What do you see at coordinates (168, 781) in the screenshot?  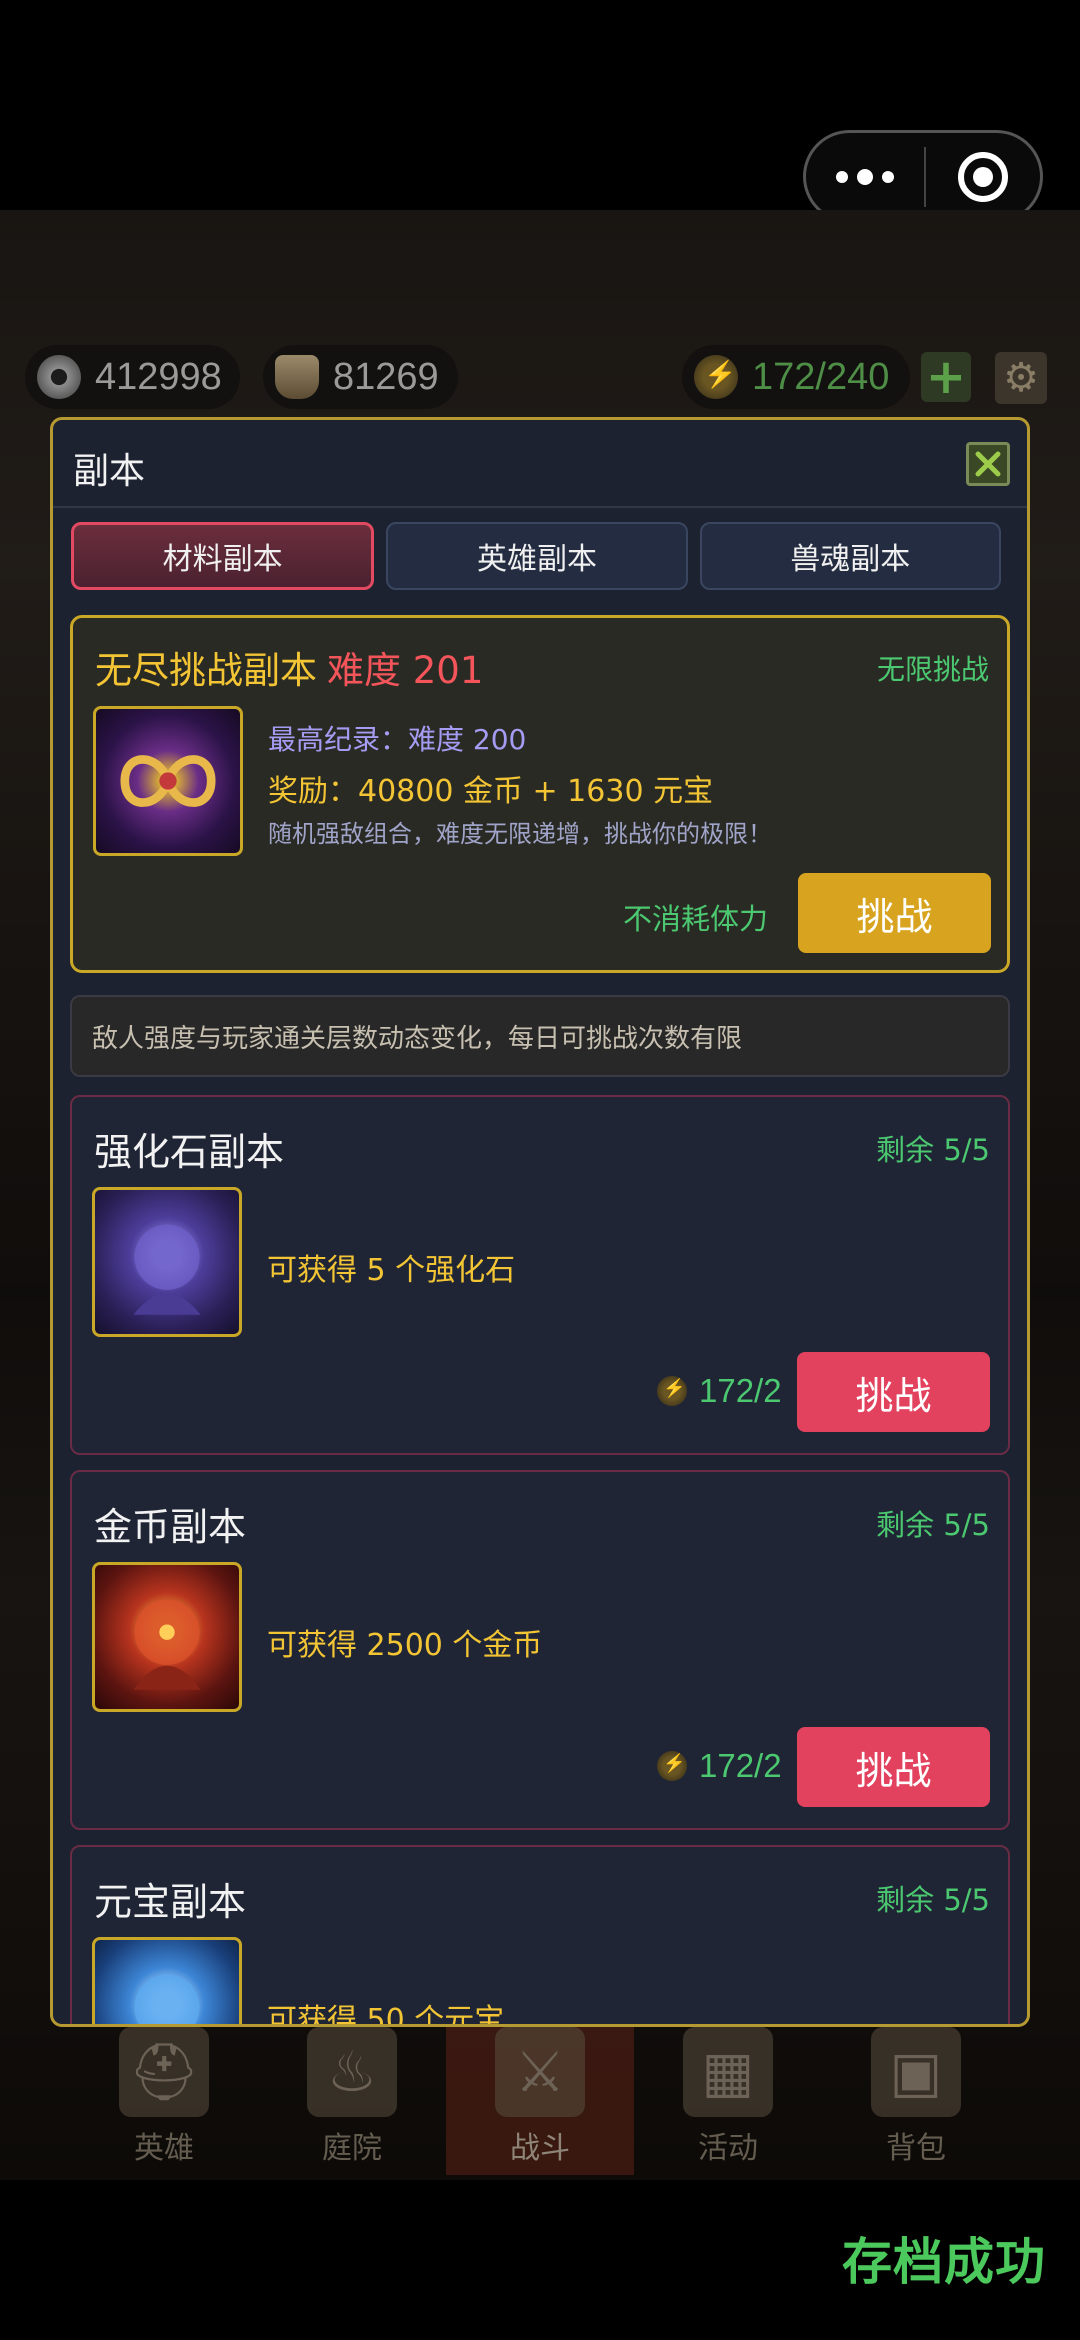 I see `infinity-emblem-icon` at bounding box center [168, 781].